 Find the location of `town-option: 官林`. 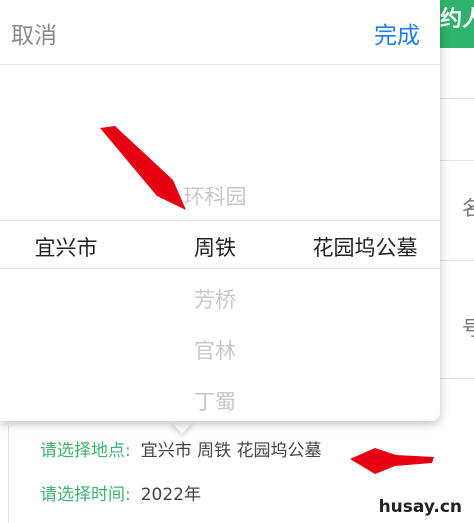

town-option: 官林 is located at coordinates (215, 350).